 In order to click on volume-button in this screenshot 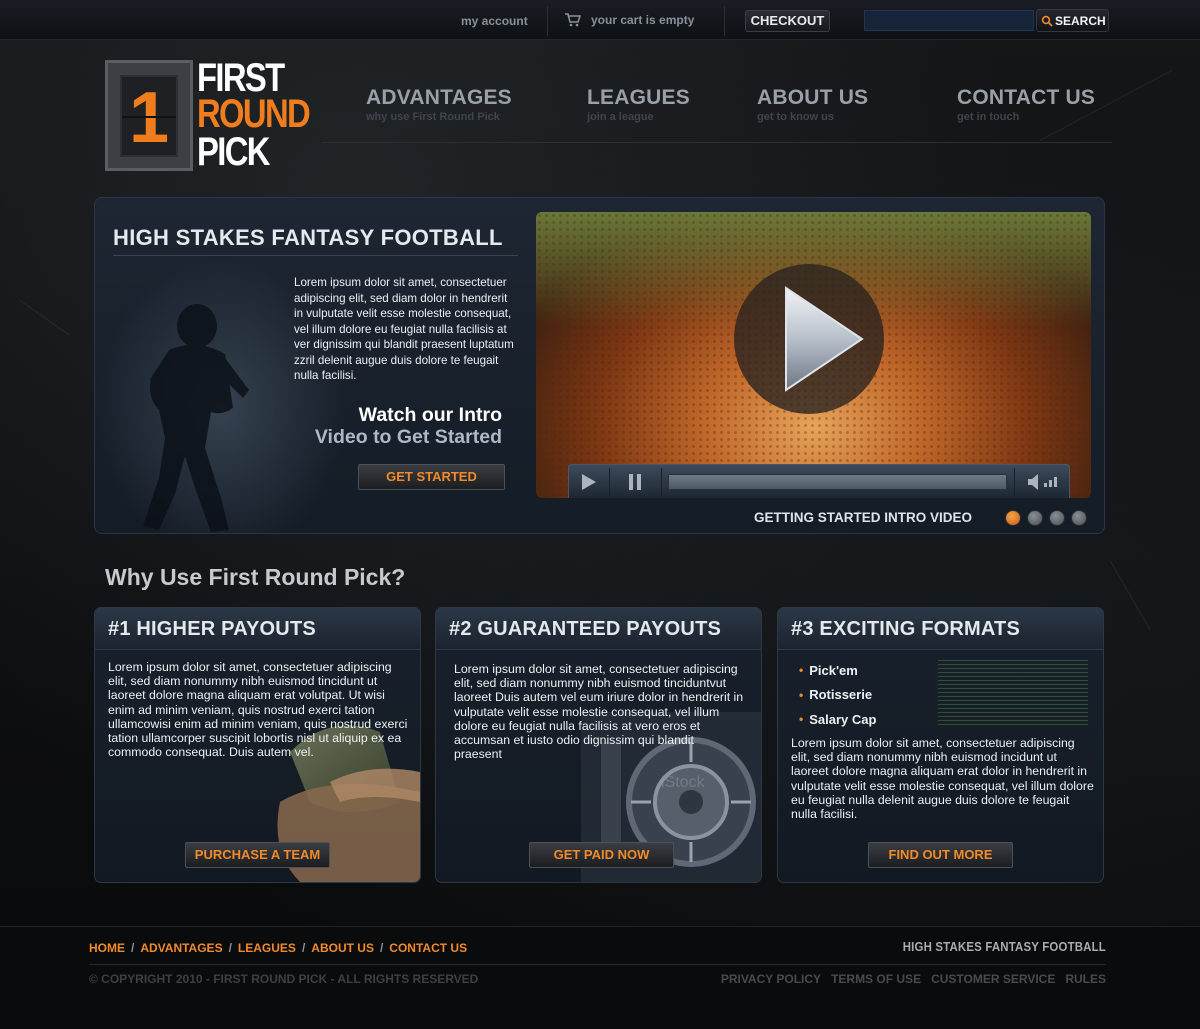, I will do `click(1044, 481)`.